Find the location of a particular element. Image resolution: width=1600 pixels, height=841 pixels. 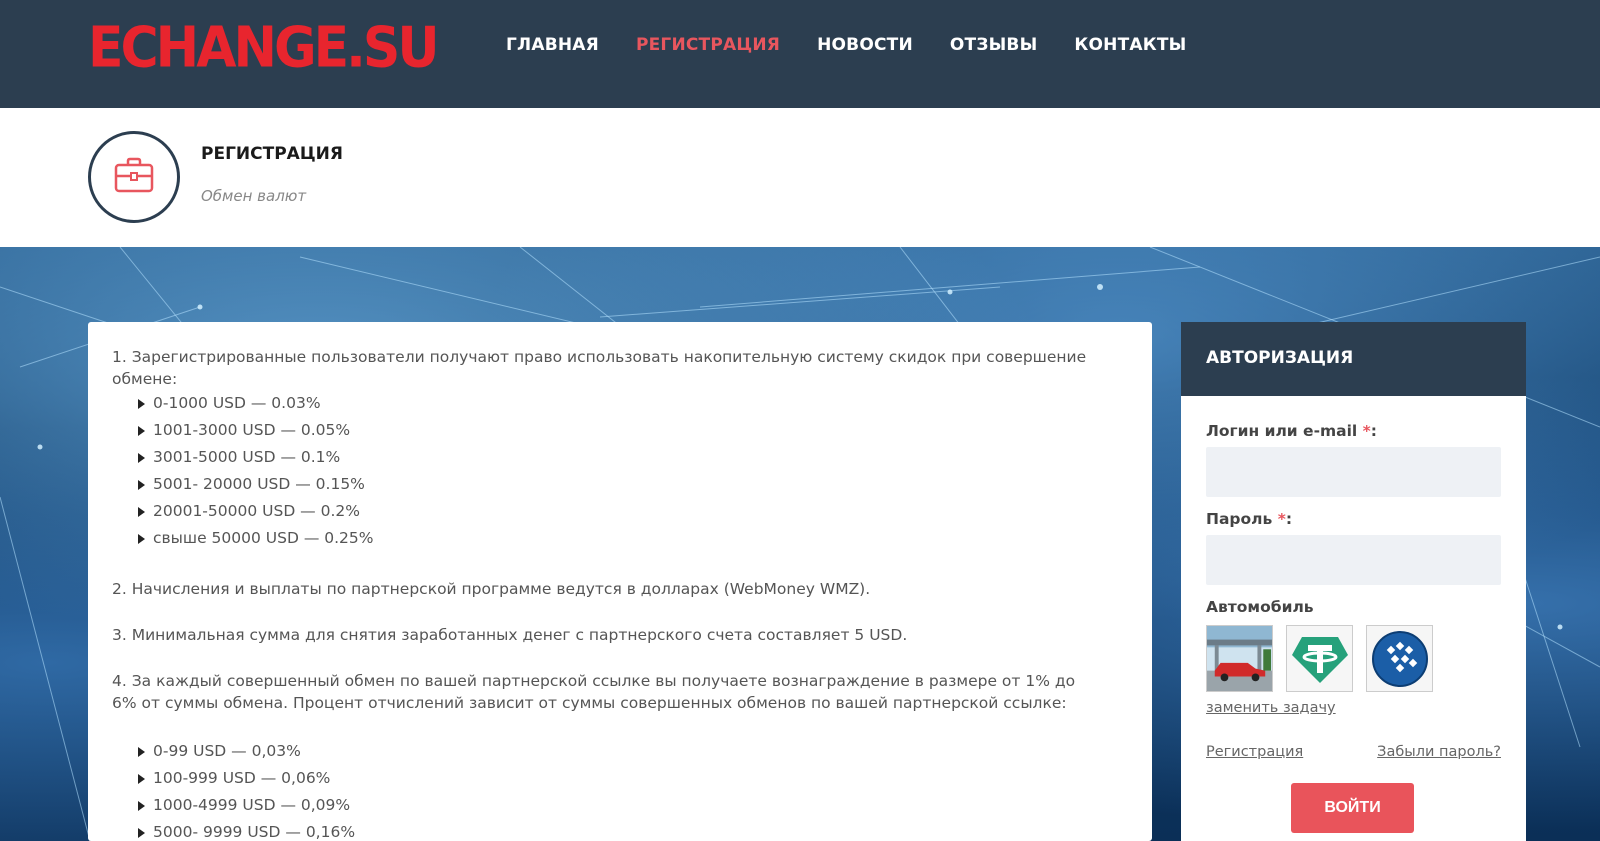

list-item: 5001- 20000 USD — 0.15% is located at coordinates (256, 484).